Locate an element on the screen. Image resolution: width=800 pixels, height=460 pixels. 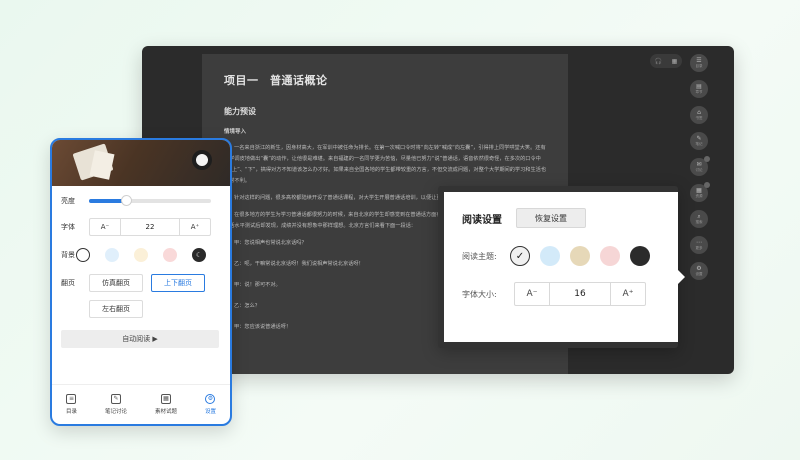
moon-icon: ☾ is located at coordinates (199, 255).